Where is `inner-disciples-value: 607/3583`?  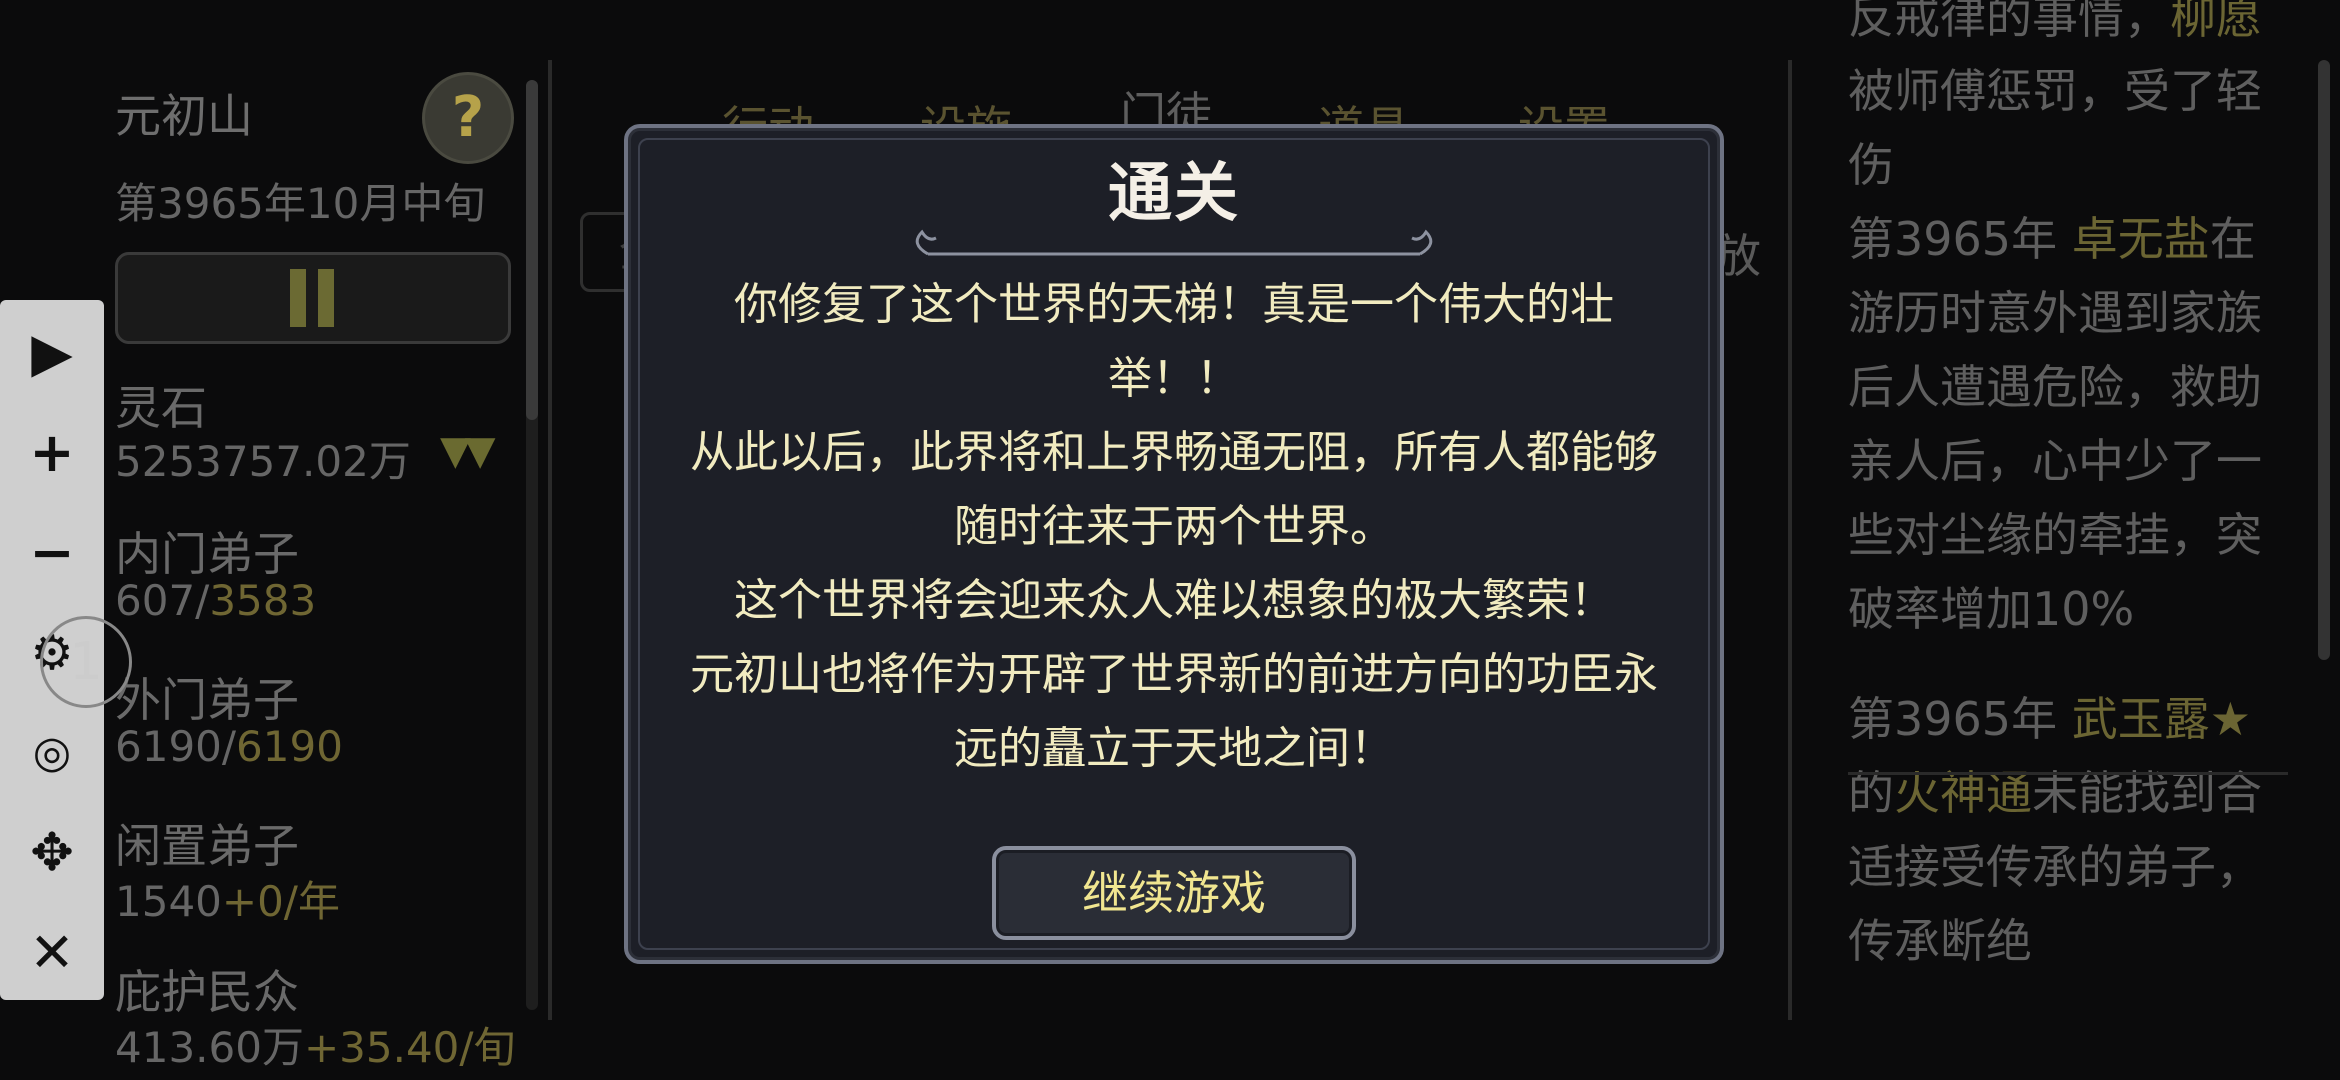
inner-disciples-value: 607/3583 is located at coordinates (216, 600).